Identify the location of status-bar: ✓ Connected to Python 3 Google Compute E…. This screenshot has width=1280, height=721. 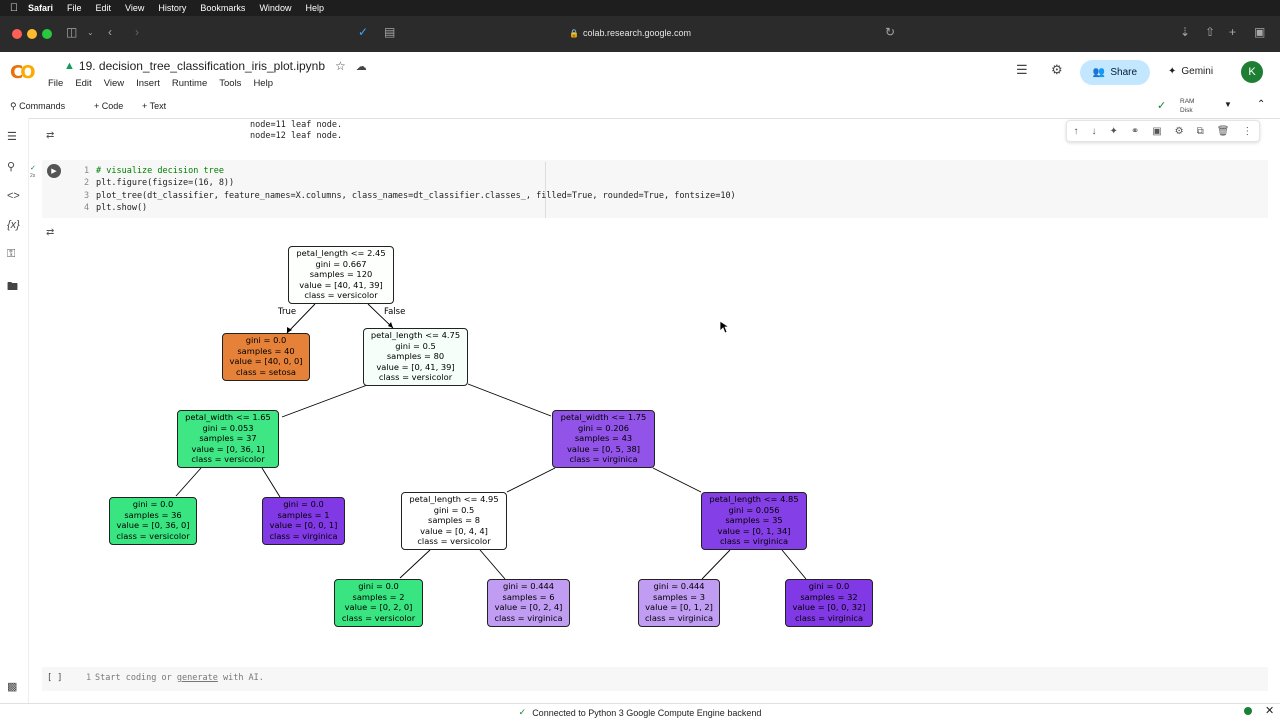
(640, 712).